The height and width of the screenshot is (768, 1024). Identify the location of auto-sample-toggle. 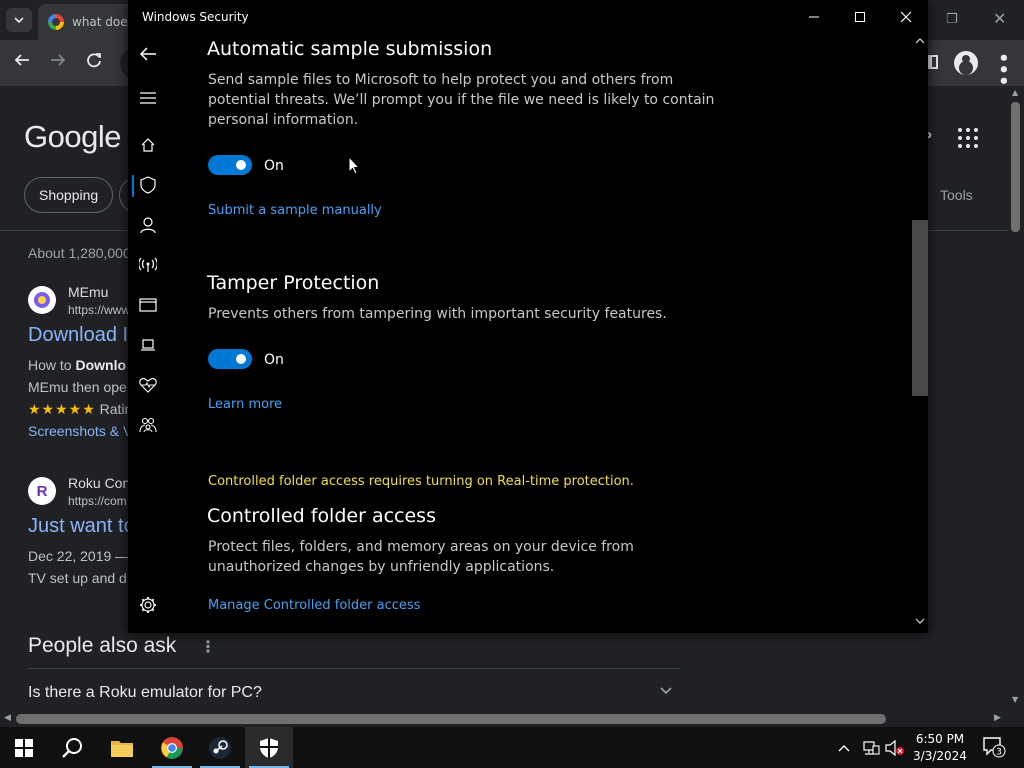
(230, 165).